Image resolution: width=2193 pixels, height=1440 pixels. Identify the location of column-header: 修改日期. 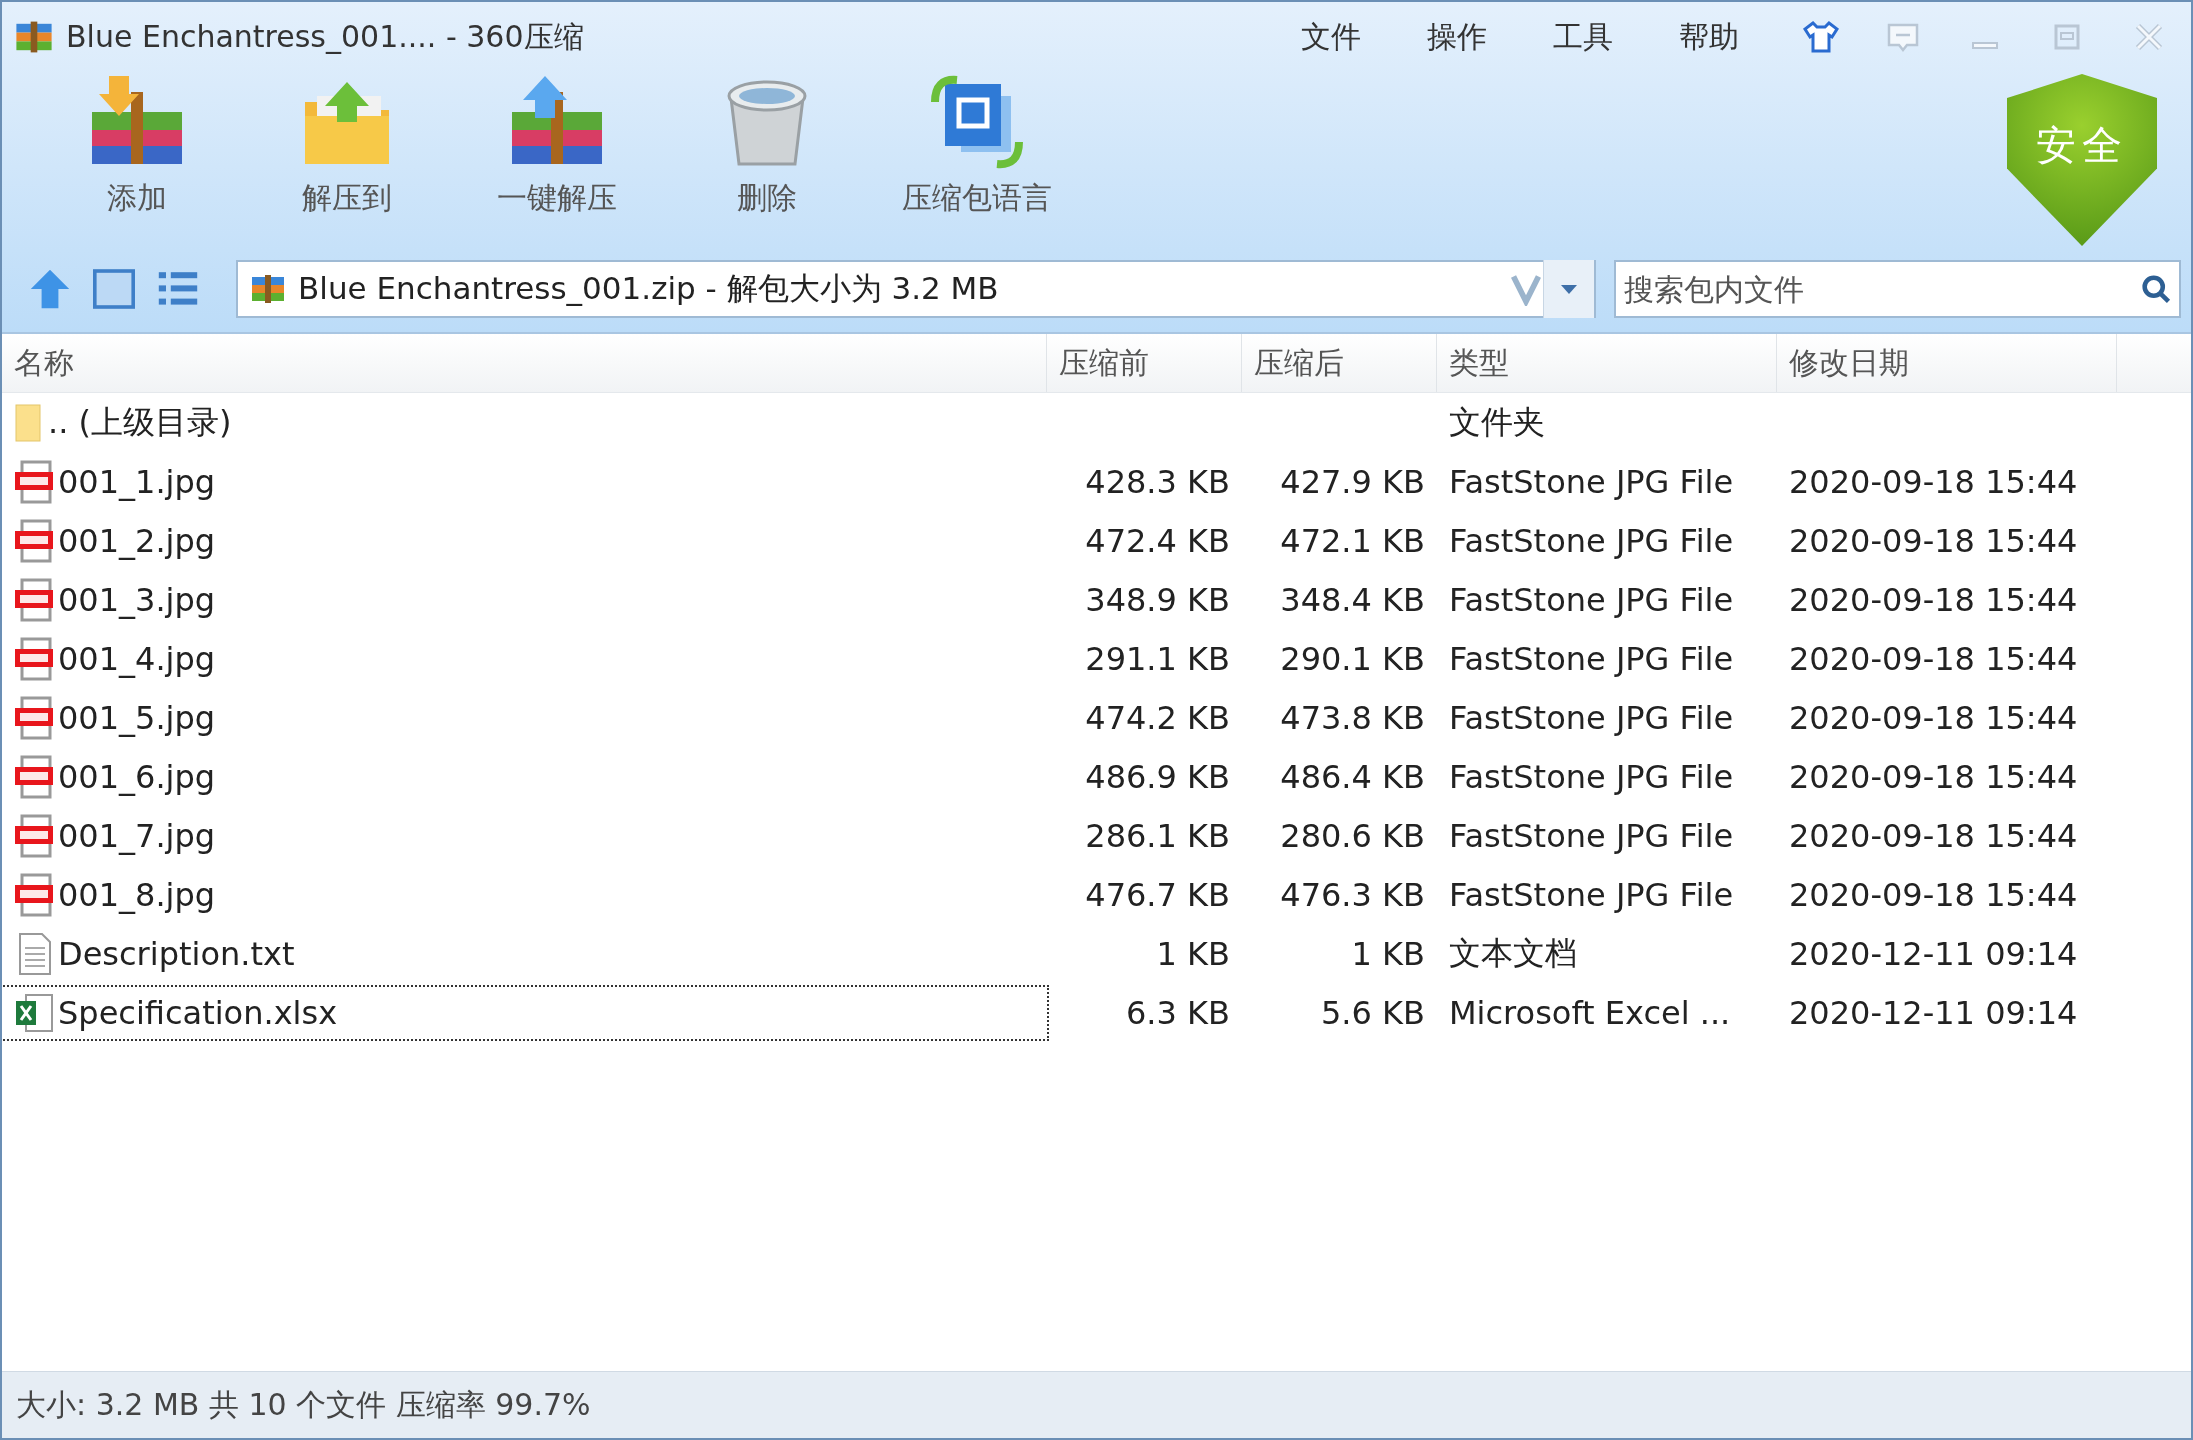
(1947, 363).